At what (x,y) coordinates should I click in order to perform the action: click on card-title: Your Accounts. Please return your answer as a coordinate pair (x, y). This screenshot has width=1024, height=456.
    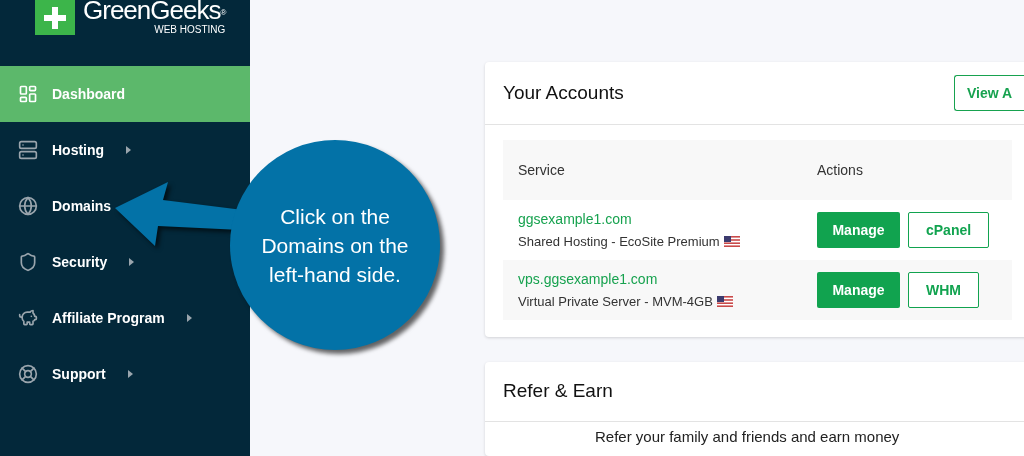
    Looking at the image, I should click on (563, 92).